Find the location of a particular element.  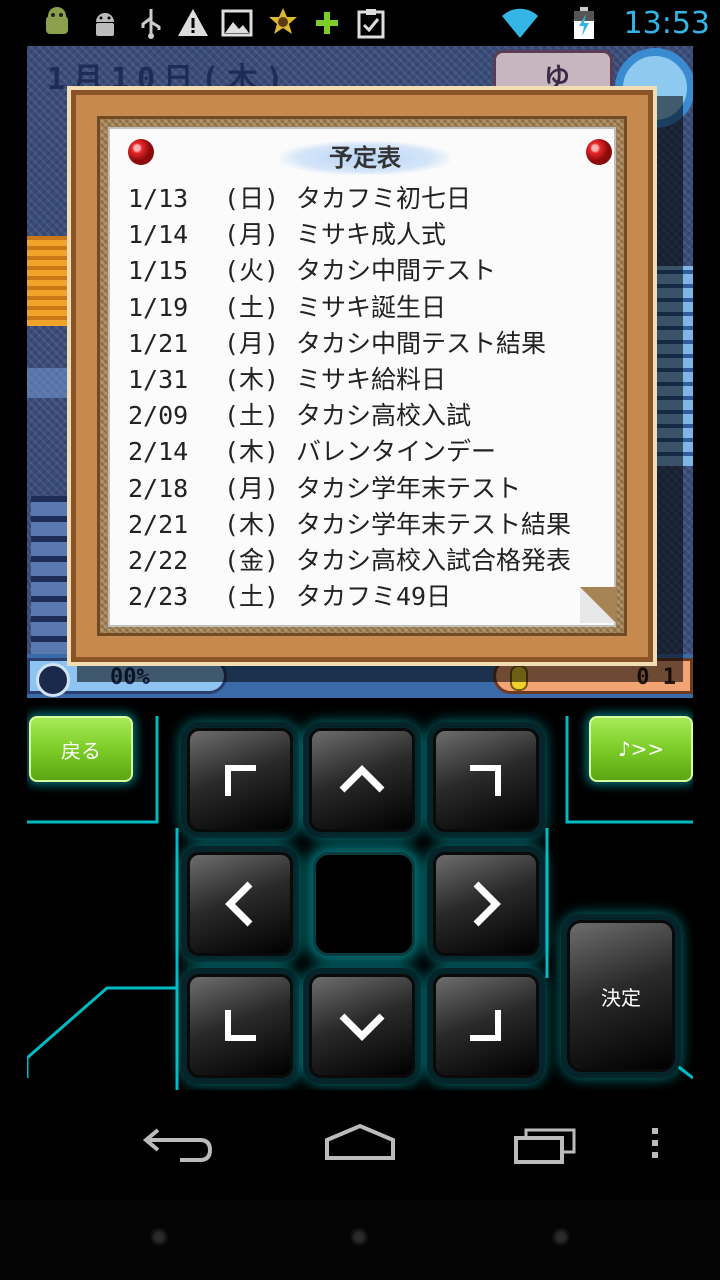

entry-event: タカシ学年末テスト is located at coordinates (409, 488).